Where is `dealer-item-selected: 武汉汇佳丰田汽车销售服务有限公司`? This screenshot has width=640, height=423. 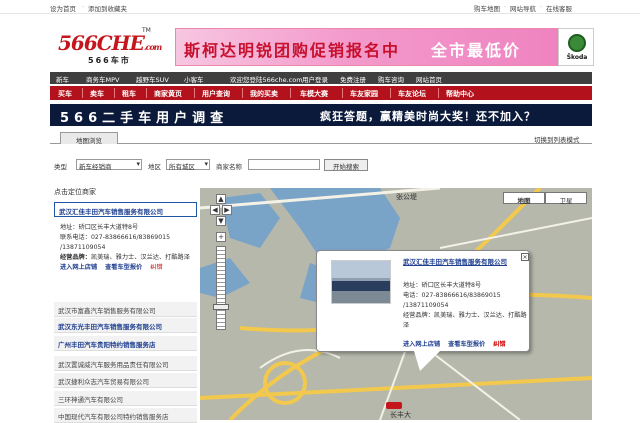 dealer-item-selected: 武汉汇佳丰田汽车销售服务有限公司 is located at coordinates (125, 209).